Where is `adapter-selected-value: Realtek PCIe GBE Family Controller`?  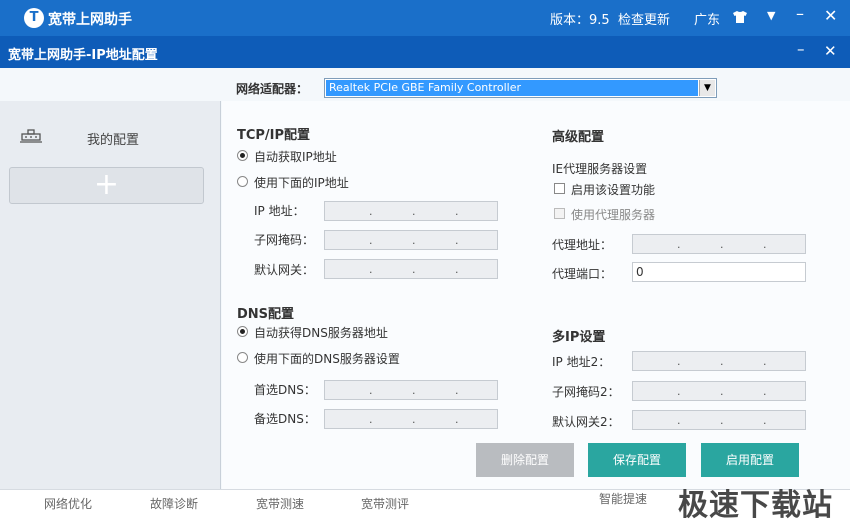
adapter-selected-value: Realtek PCIe GBE Family Controller is located at coordinates (512, 88).